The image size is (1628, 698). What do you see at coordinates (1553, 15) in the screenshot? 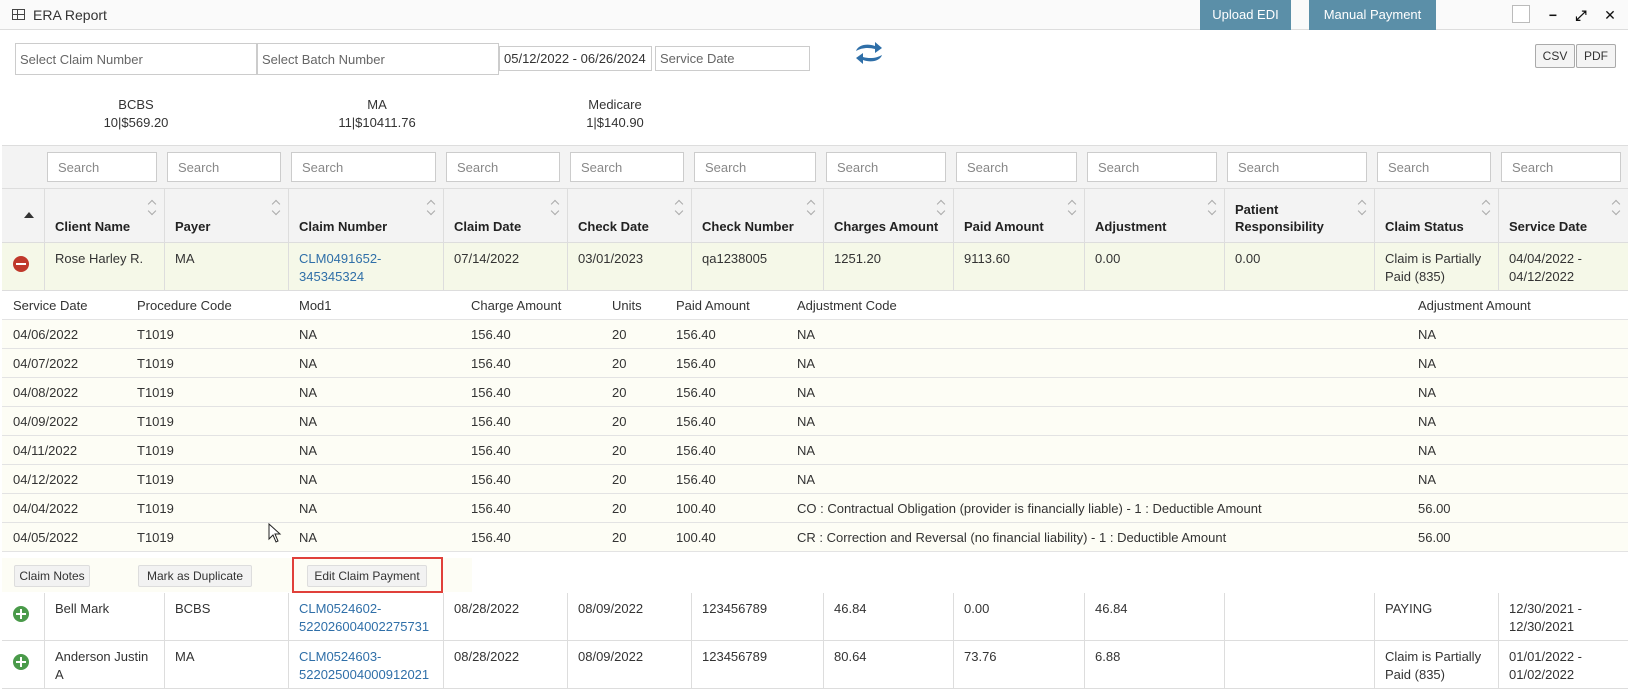
I see `minimize-icon: −` at bounding box center [1553, 15].